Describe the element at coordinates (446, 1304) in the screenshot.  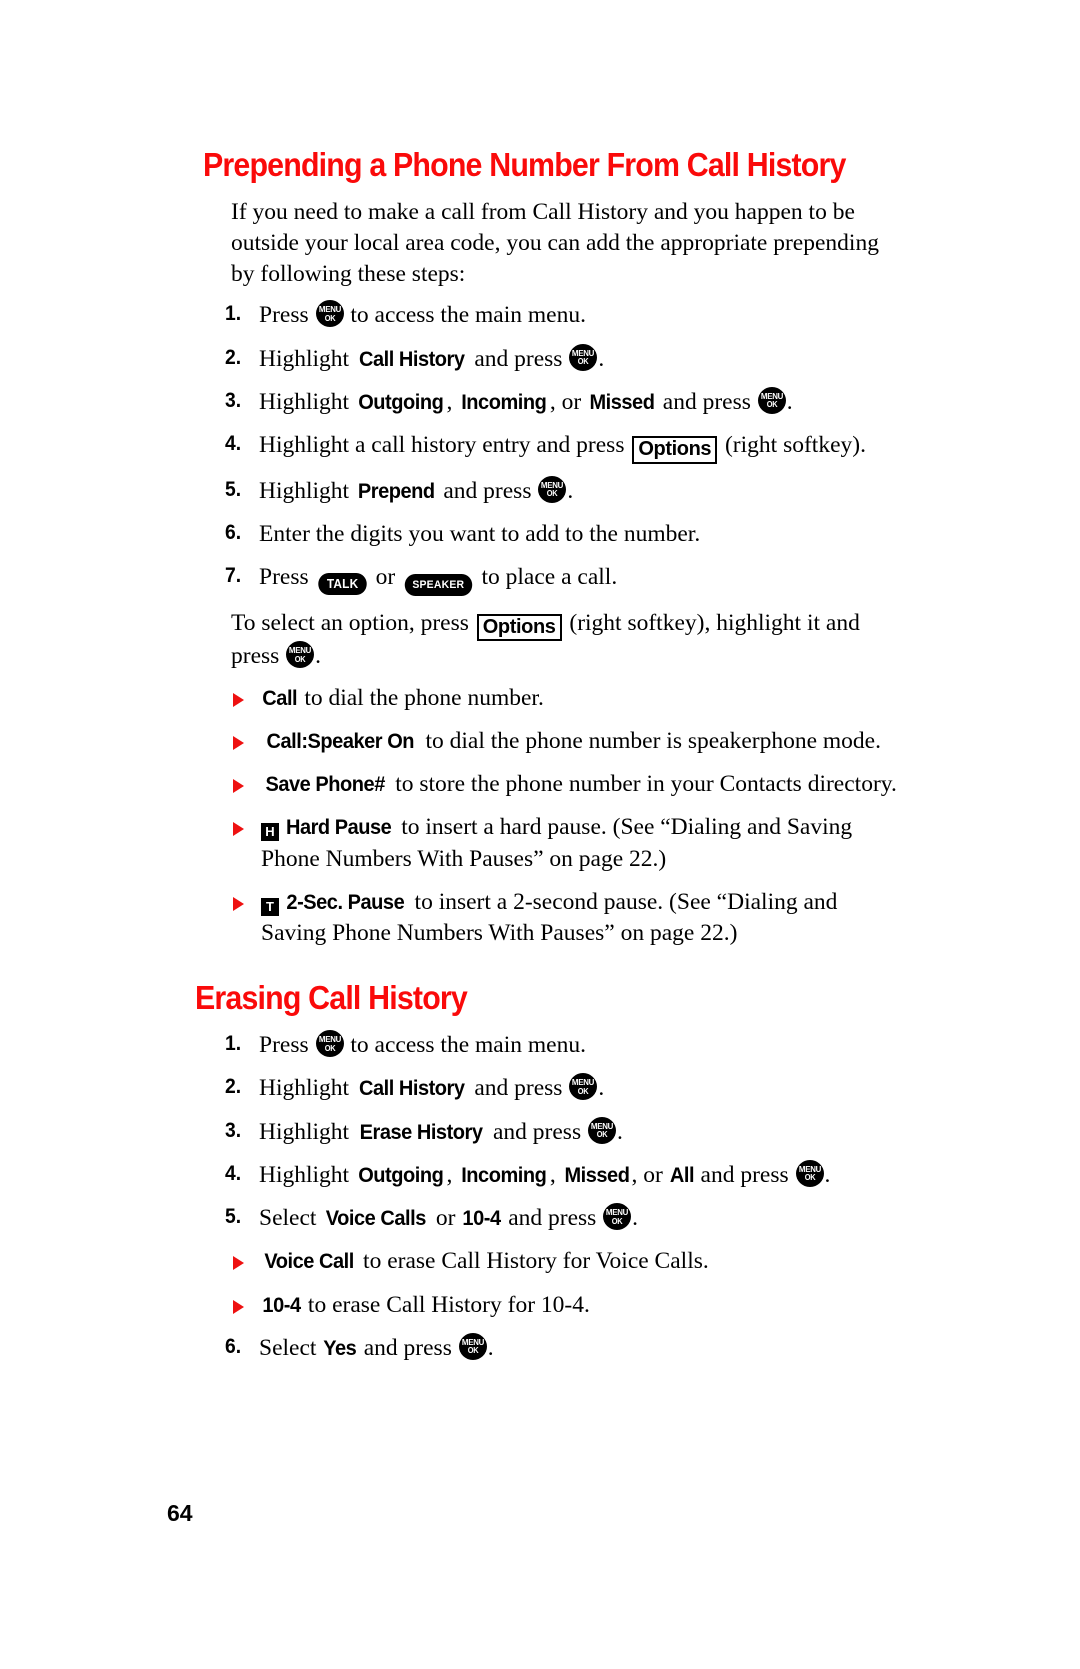
I see `body-text: to erase Call History for 10-4.` at that location.